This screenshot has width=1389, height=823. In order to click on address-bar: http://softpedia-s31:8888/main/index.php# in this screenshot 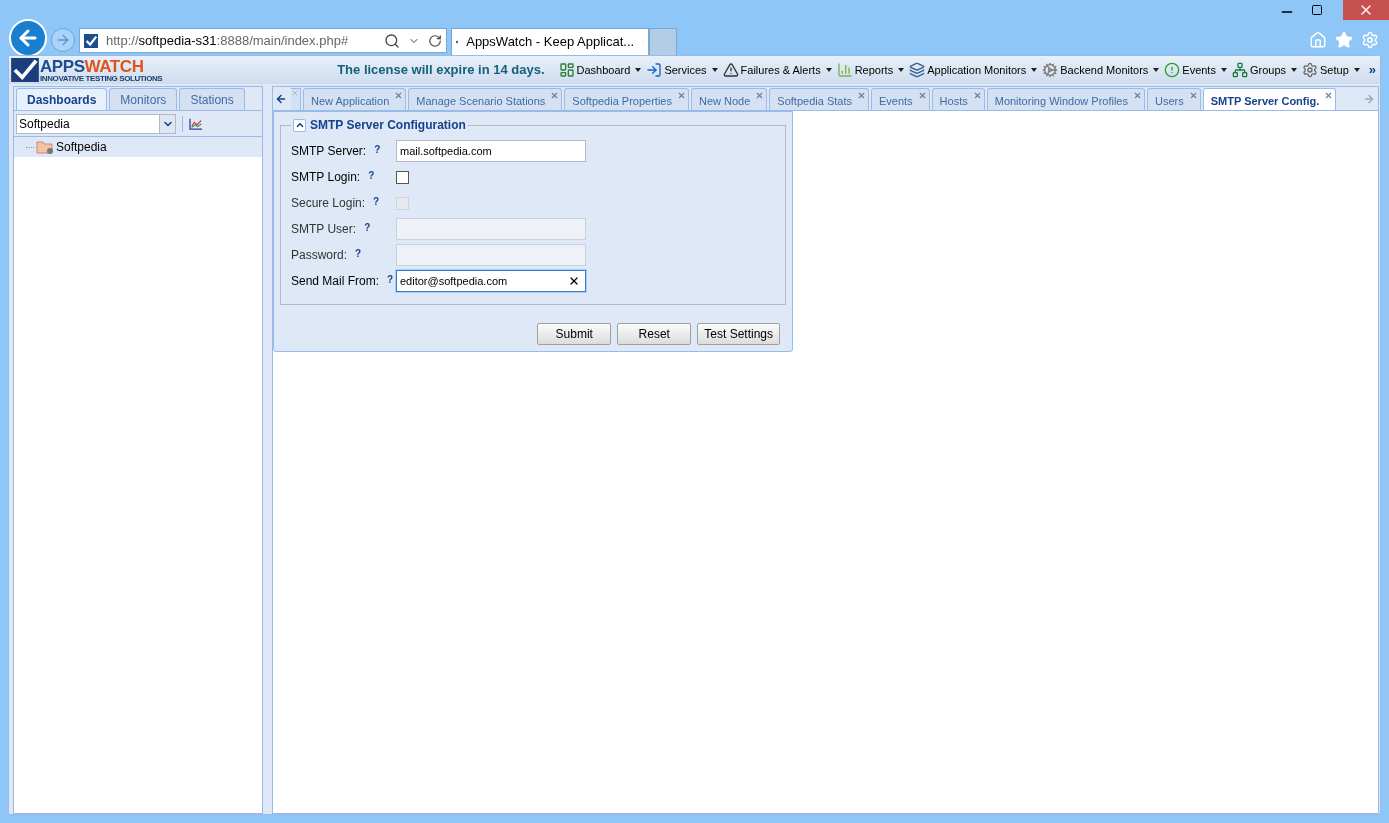, I will do `click(263, 40)`.